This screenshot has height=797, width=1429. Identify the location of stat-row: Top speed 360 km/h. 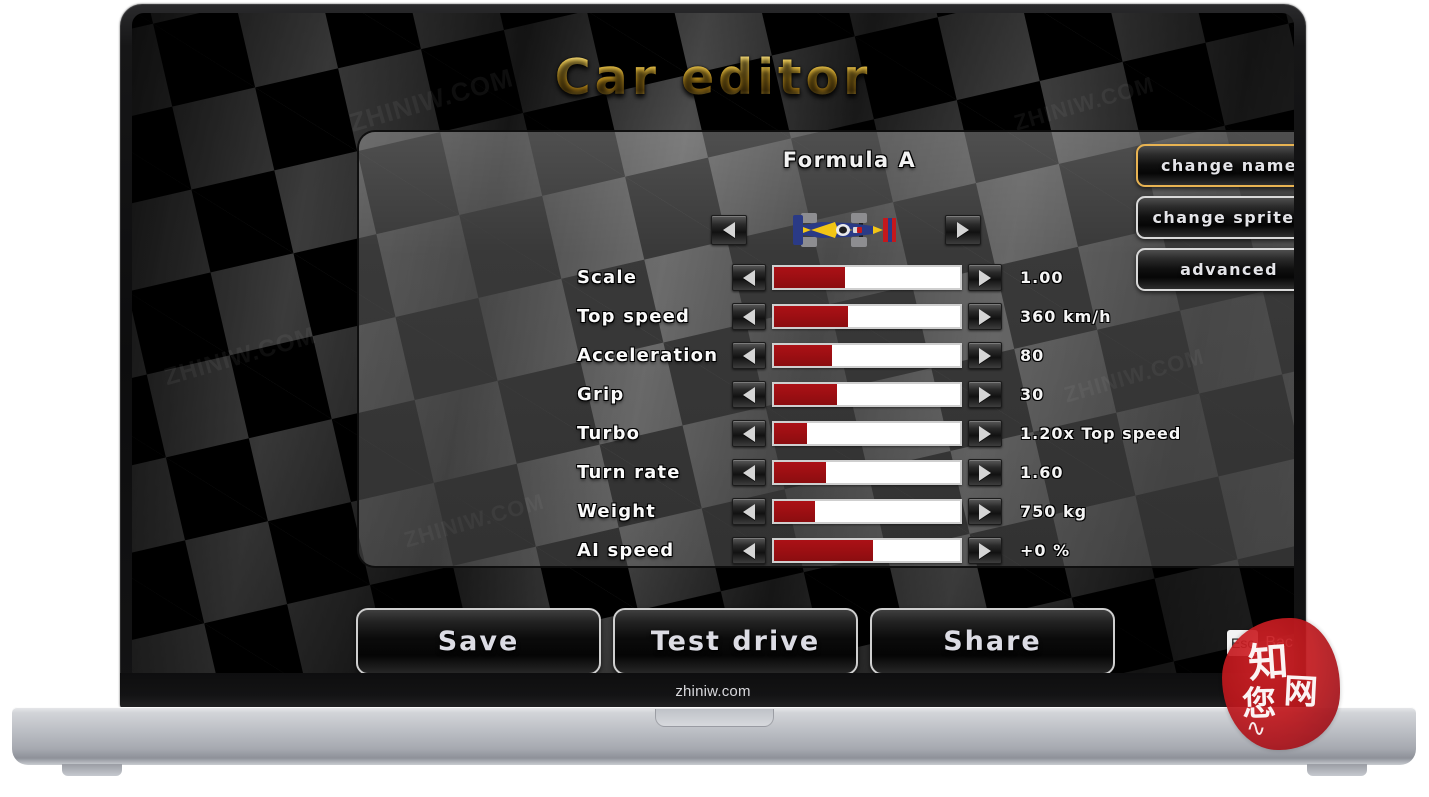
(826, 316).